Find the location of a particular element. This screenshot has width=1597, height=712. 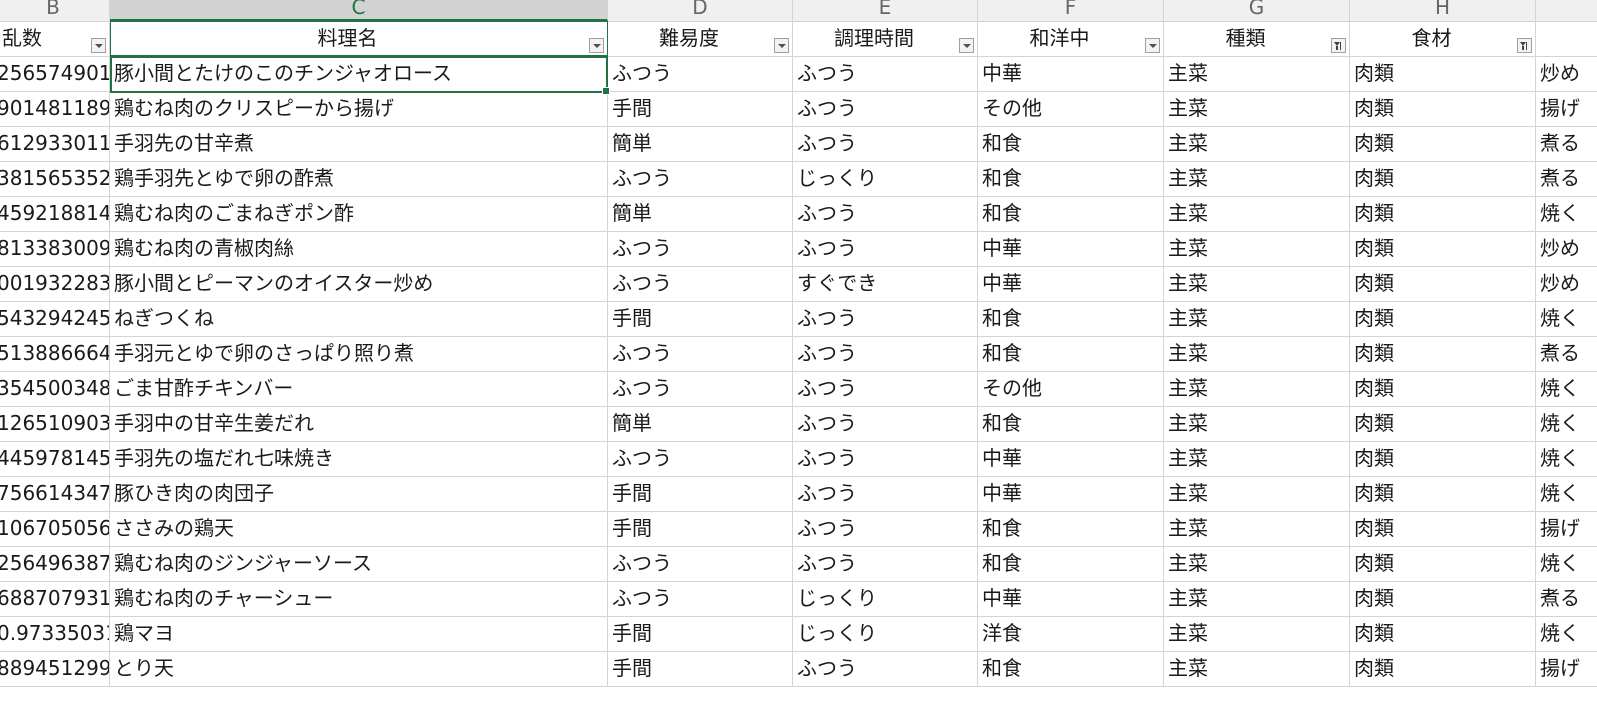

cell-b: 901481189 is located at coordinates (55, 109).